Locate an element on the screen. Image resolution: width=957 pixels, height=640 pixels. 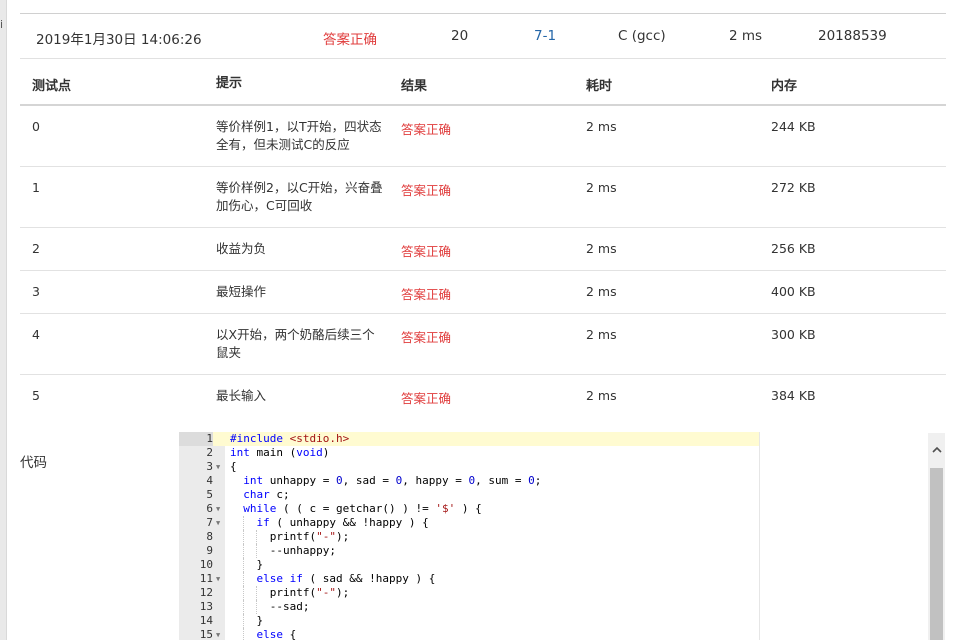
code-line: 10 } is located at coordinates (469, 565).